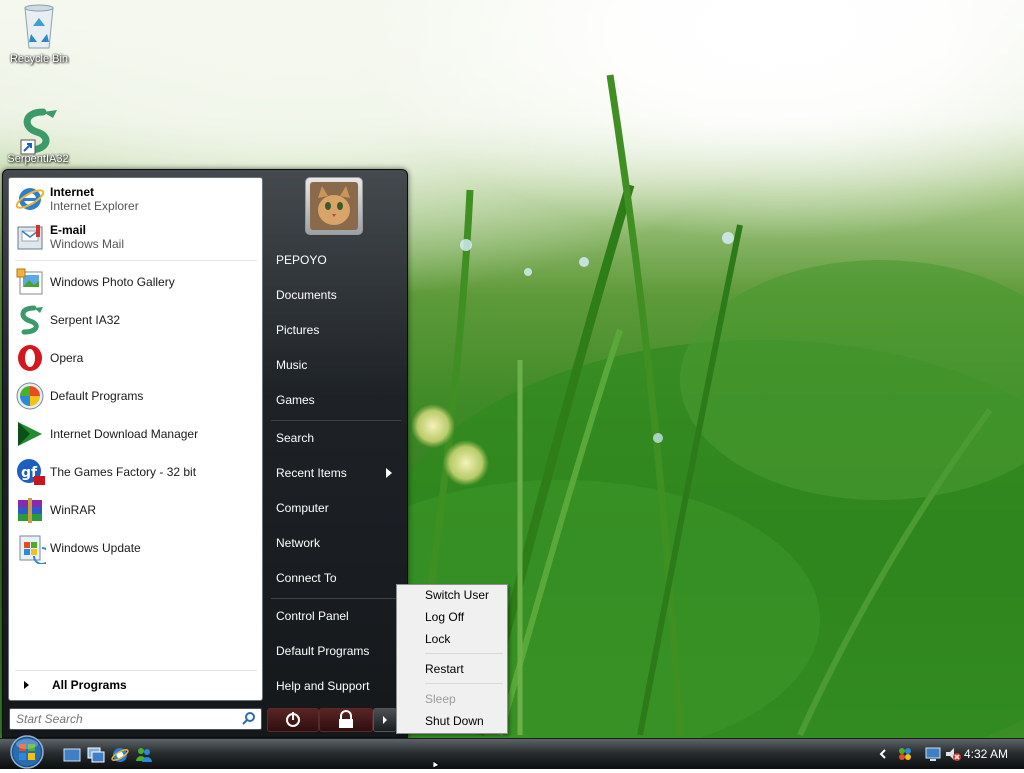 The image size is (1024, 773). Describe the element at coordinates (512, 752) in the screenshot. I see `taskbar: 4:32 AM` at that location.